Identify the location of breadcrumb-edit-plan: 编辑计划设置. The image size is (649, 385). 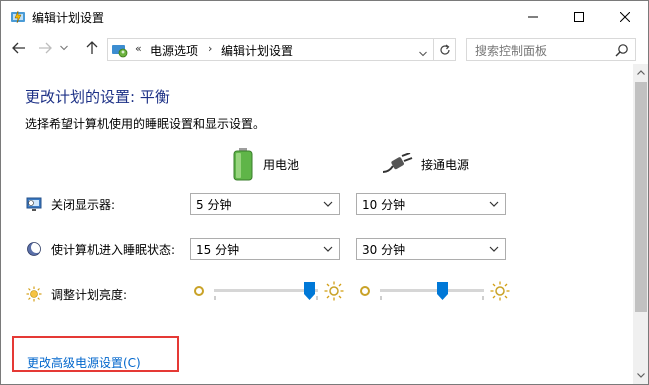
(257, 50).